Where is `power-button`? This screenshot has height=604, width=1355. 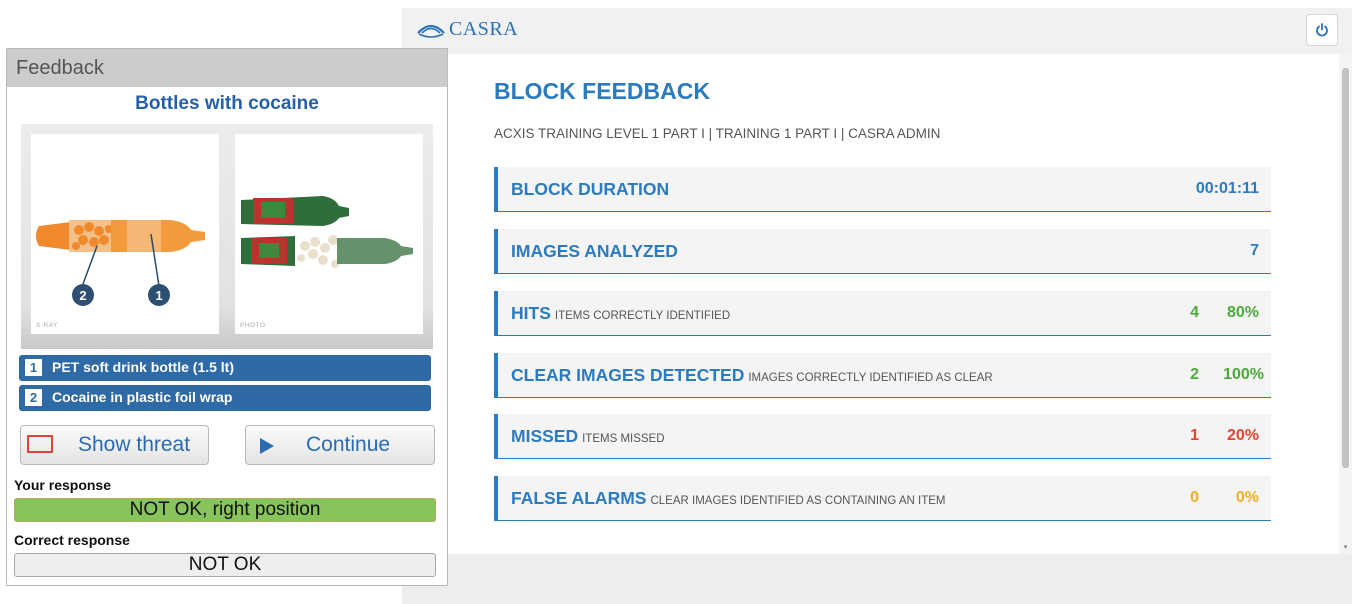
power-button is located at coordinates (1322, 30).